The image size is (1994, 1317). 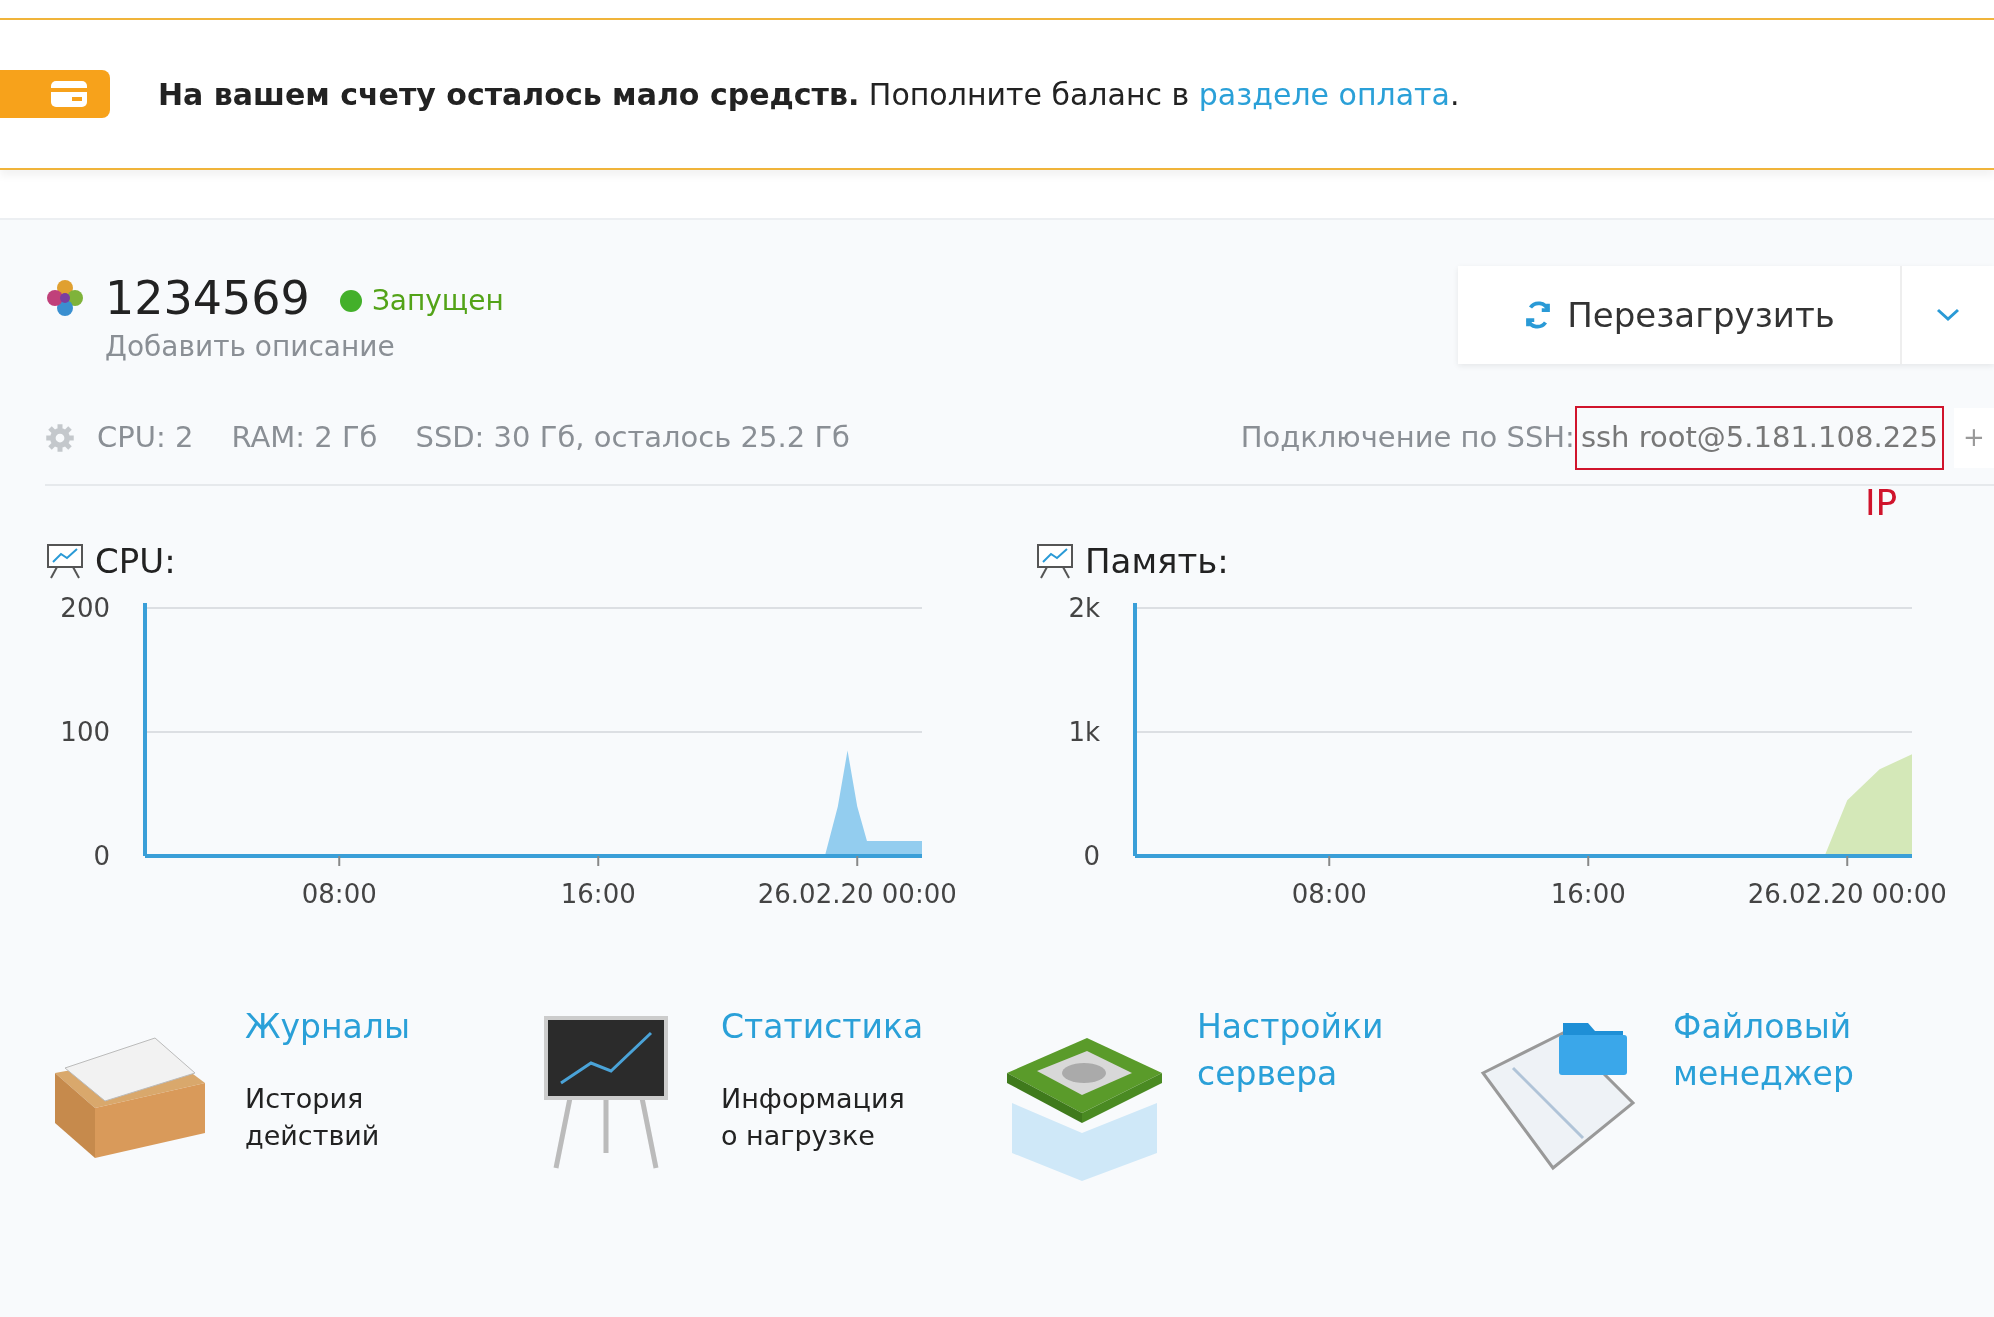 What do you see at coordinates (809, 94) in the screenshot?
I see `low-balance-message: На вашем счету осталось мало средств. Пополните баланс в разделе оплата.` at bounding box center [809, 94].